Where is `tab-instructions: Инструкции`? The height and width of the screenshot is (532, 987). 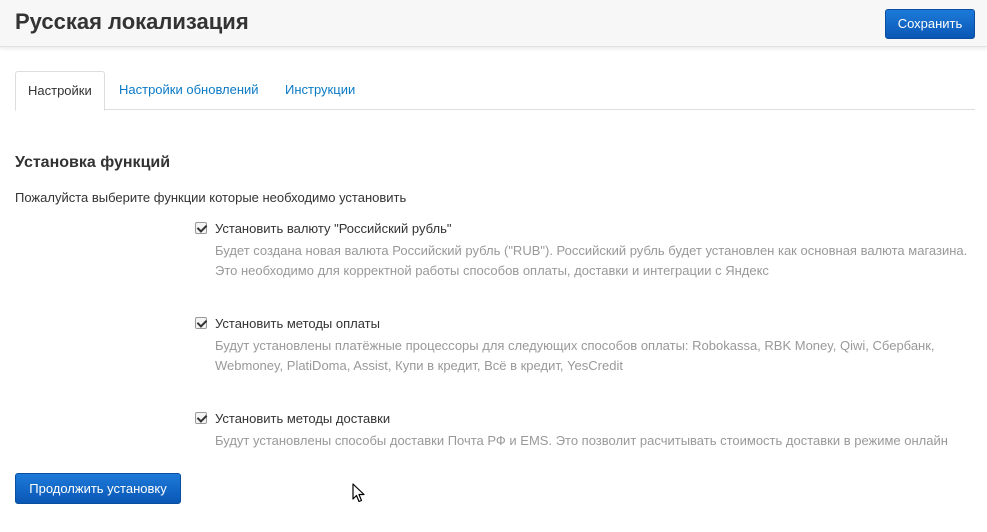
tab-instructions: Инструкции is located at coordinates (320, 90).